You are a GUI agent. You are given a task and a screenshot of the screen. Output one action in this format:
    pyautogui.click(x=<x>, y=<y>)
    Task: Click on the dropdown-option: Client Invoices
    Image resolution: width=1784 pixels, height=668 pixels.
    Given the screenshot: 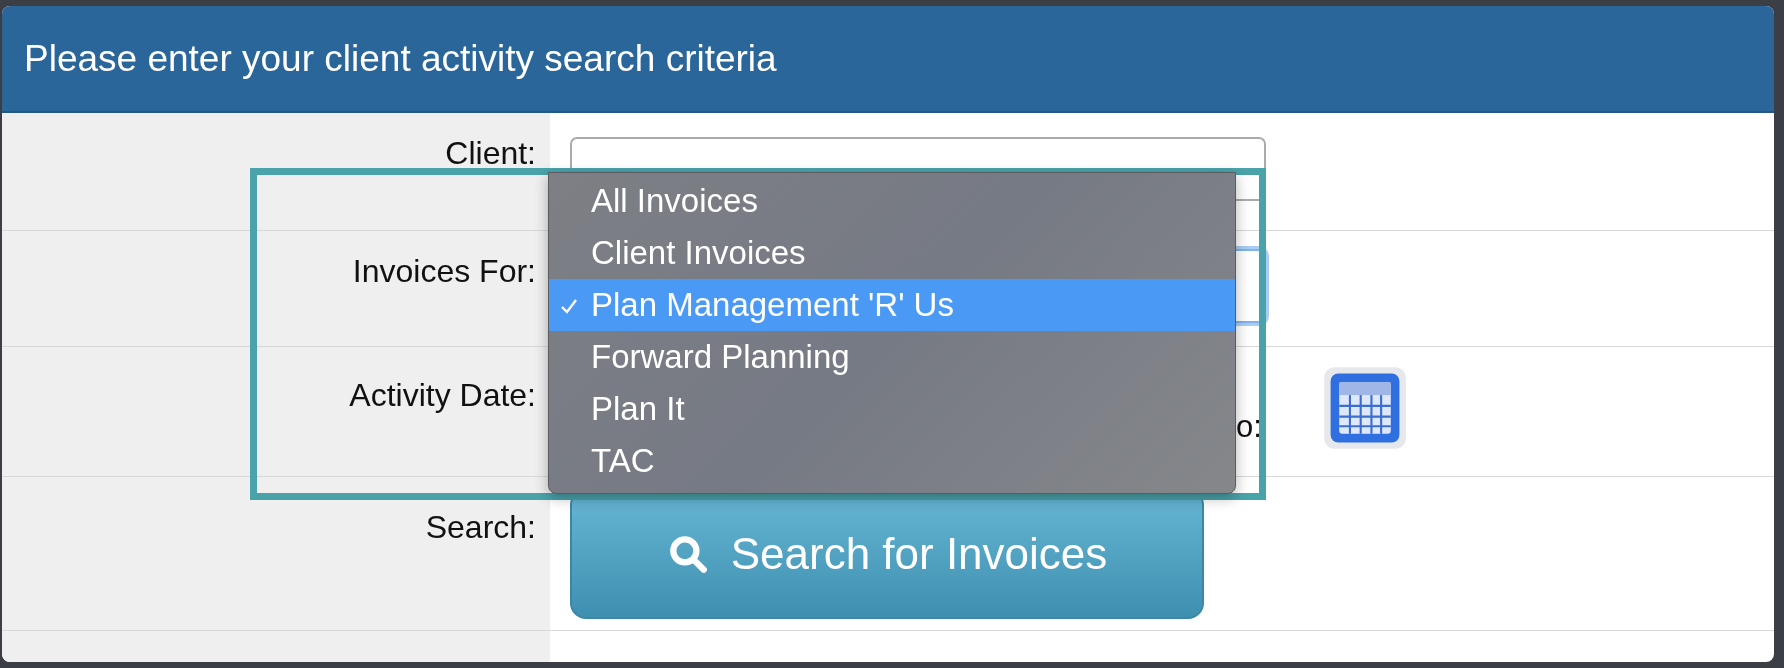 What is the action you would take?
    pyautogui.click(x=892, y=253)
    